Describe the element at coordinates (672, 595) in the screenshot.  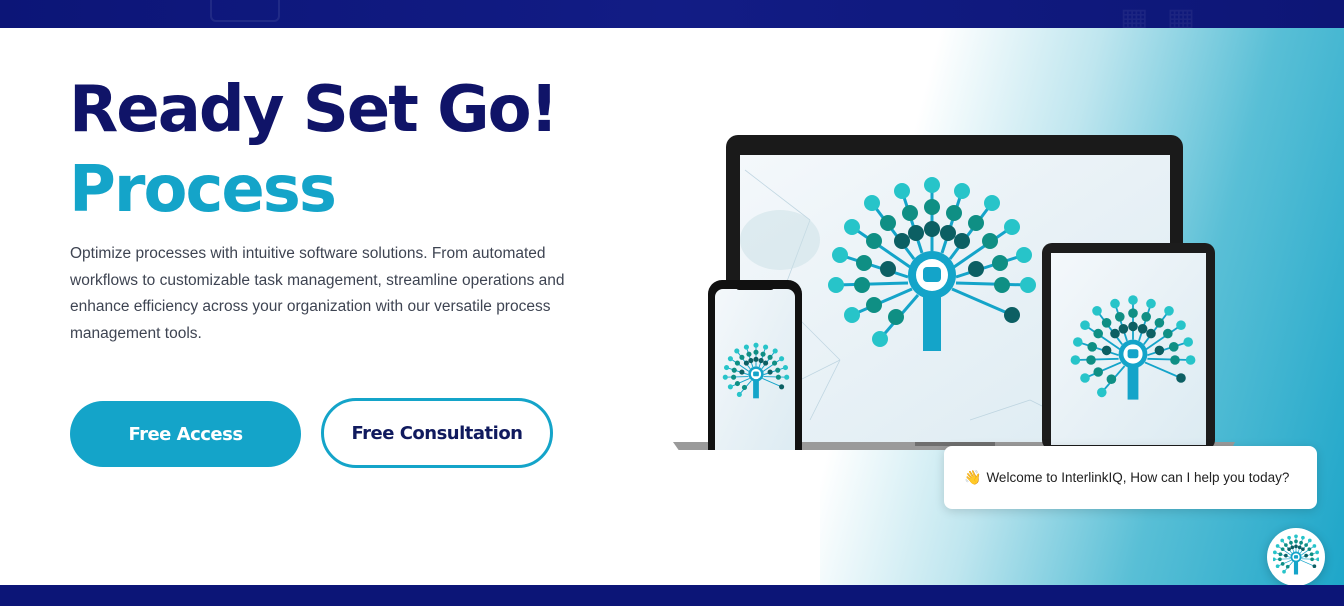
I see `bottom-band` at that location.